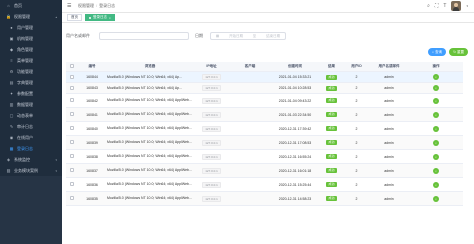  What do you see at coordinates (428, 6) in the screenshot?
I see `search-icon: ⌕` at bounding box center [428, 6].